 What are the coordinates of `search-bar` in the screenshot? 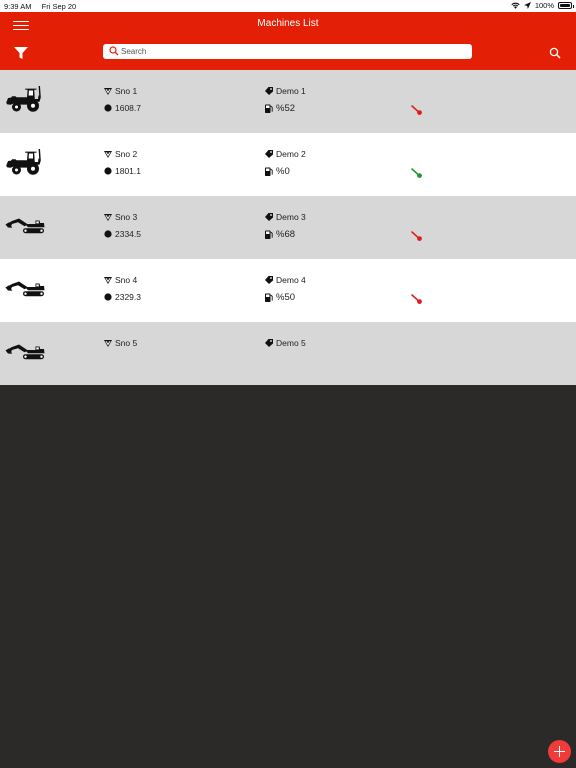 It's located at (287, 51).